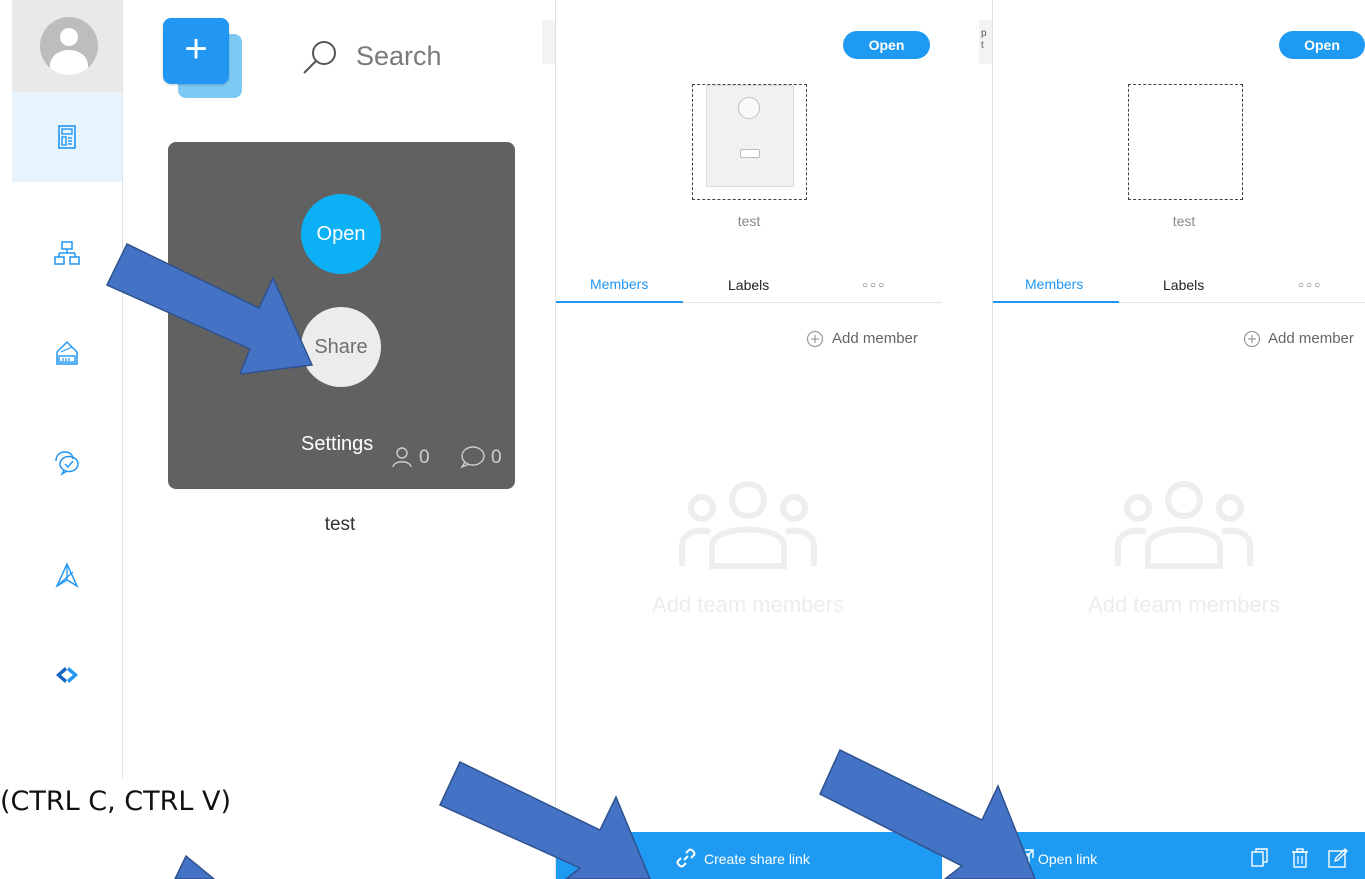  I want to click on trash-icon, so click(1300, 858).